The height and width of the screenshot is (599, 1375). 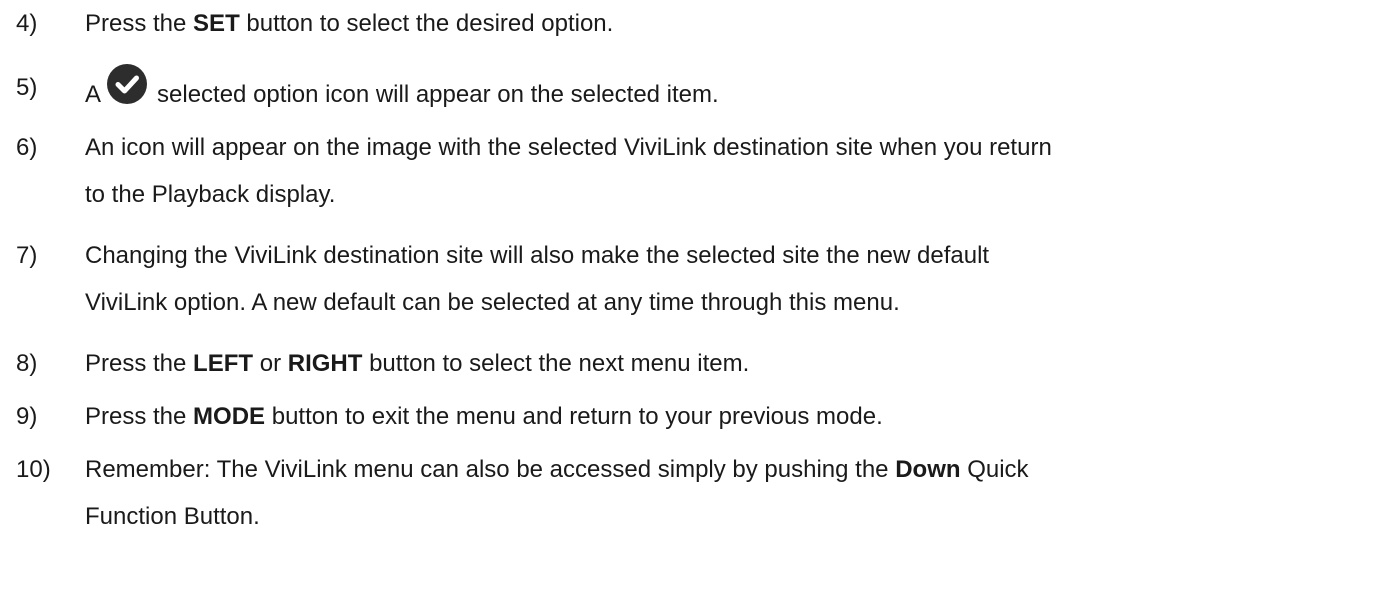 What do you see at coordinates (27, 147) in the screenshot?
I see `step-number: 6)` at bounding box center [27, 147].